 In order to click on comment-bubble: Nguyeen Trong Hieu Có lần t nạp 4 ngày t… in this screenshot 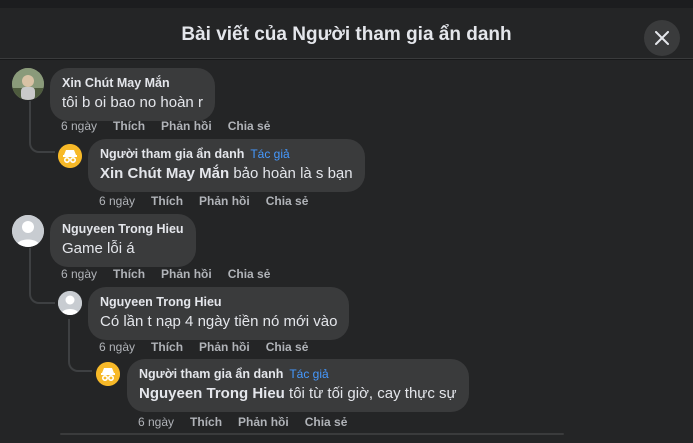, I will do `click(219, 313)`.